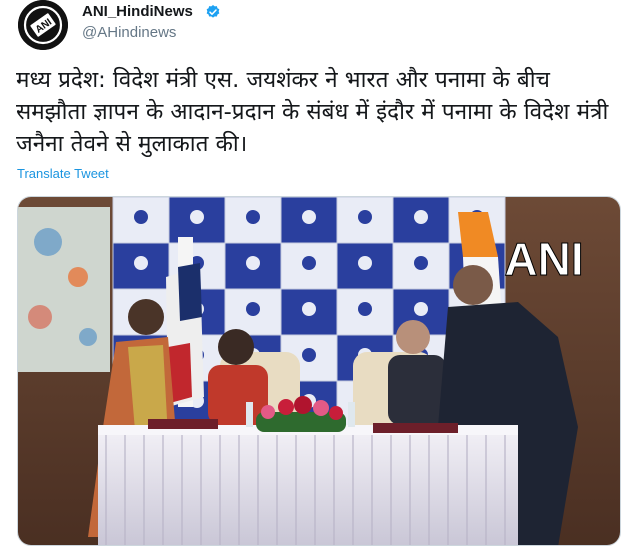 This screenshot has width=621, height=553. Describe the element at coordinates (308, 487) in the screenshot. I see `table` at that location.